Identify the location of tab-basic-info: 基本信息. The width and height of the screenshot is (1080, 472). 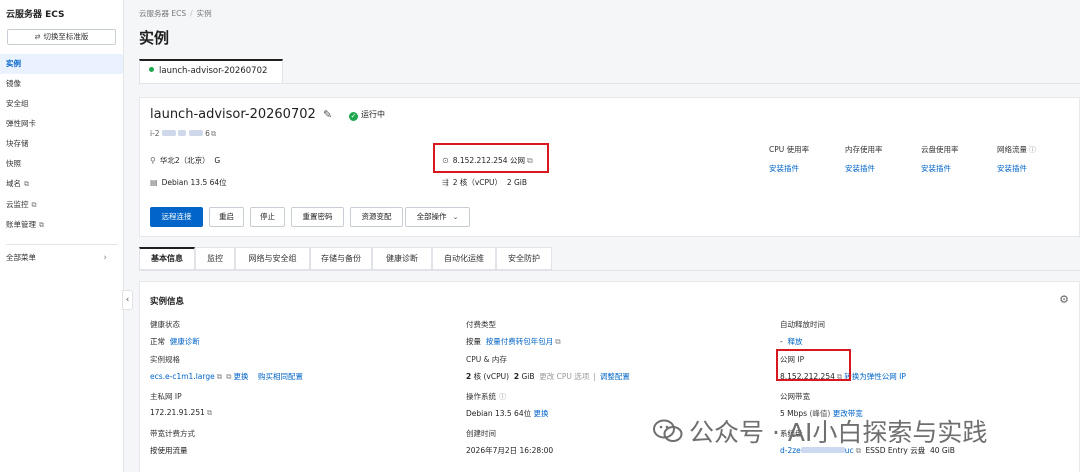
(167, 258).